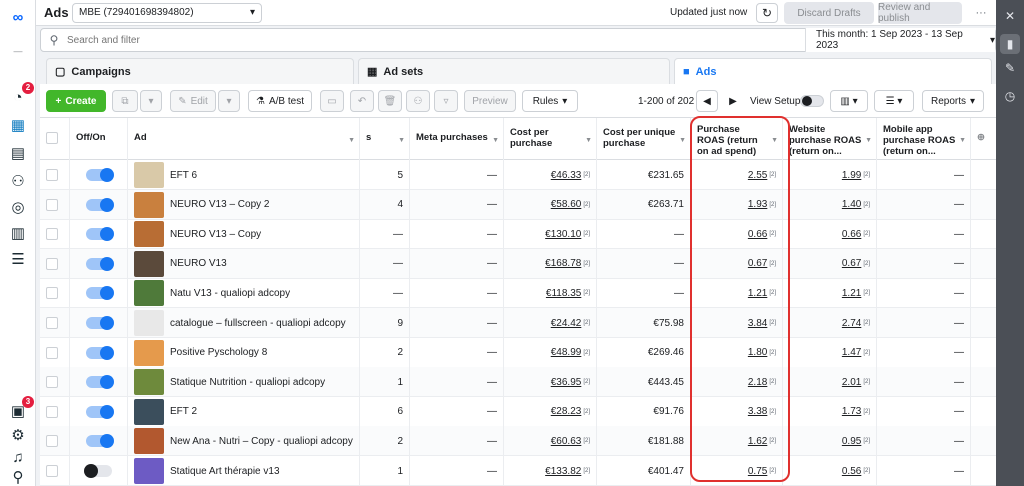  What do you see at coordinates (566, 352) in the screenshot?
I see `cost-per-purchase-cell-value: €48.99` at bounding box center [566, 352].